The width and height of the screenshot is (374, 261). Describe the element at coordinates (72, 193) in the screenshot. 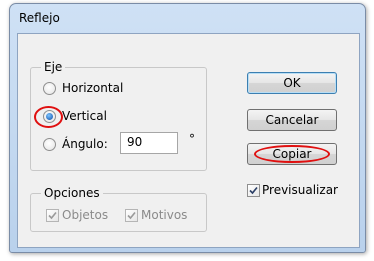

I see `opciones-legend: Opciones` at that location.